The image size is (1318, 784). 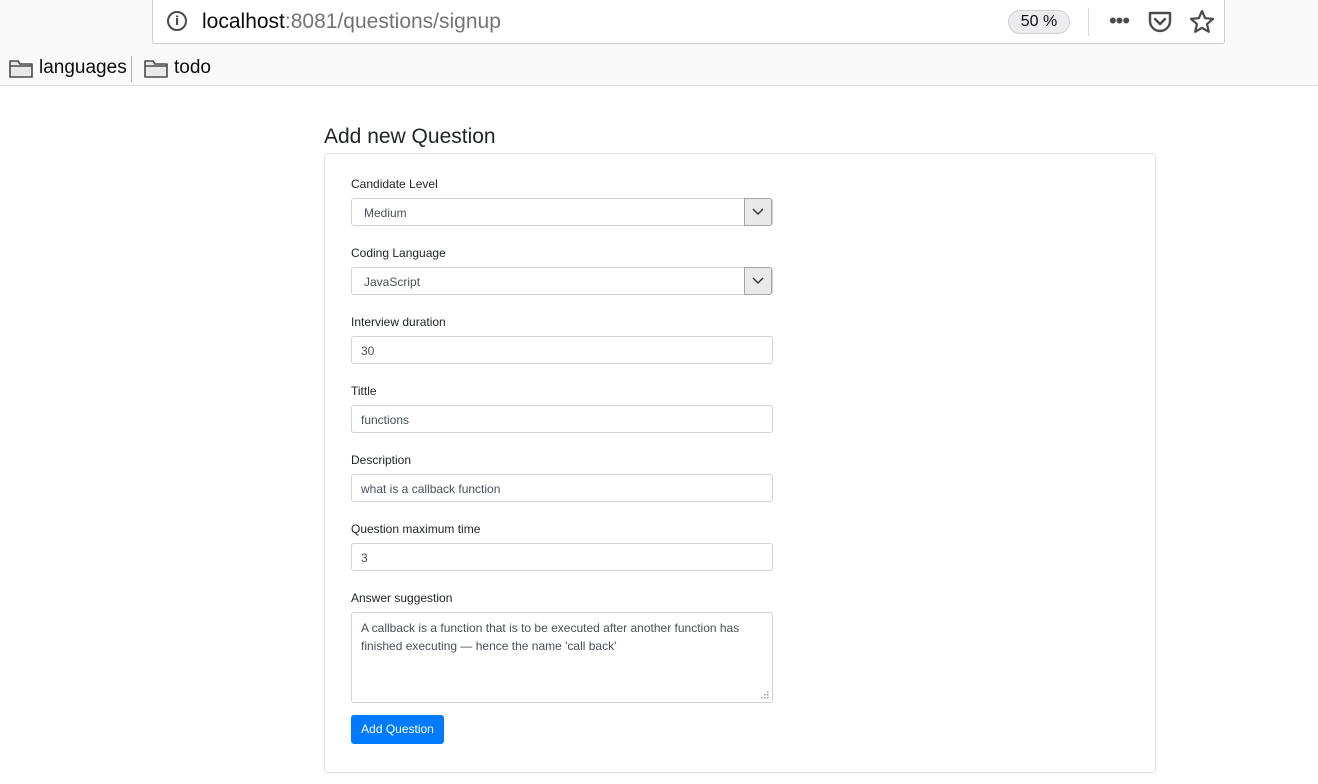 I want to click on toolbar-divider, so click(x=1088, y=22).